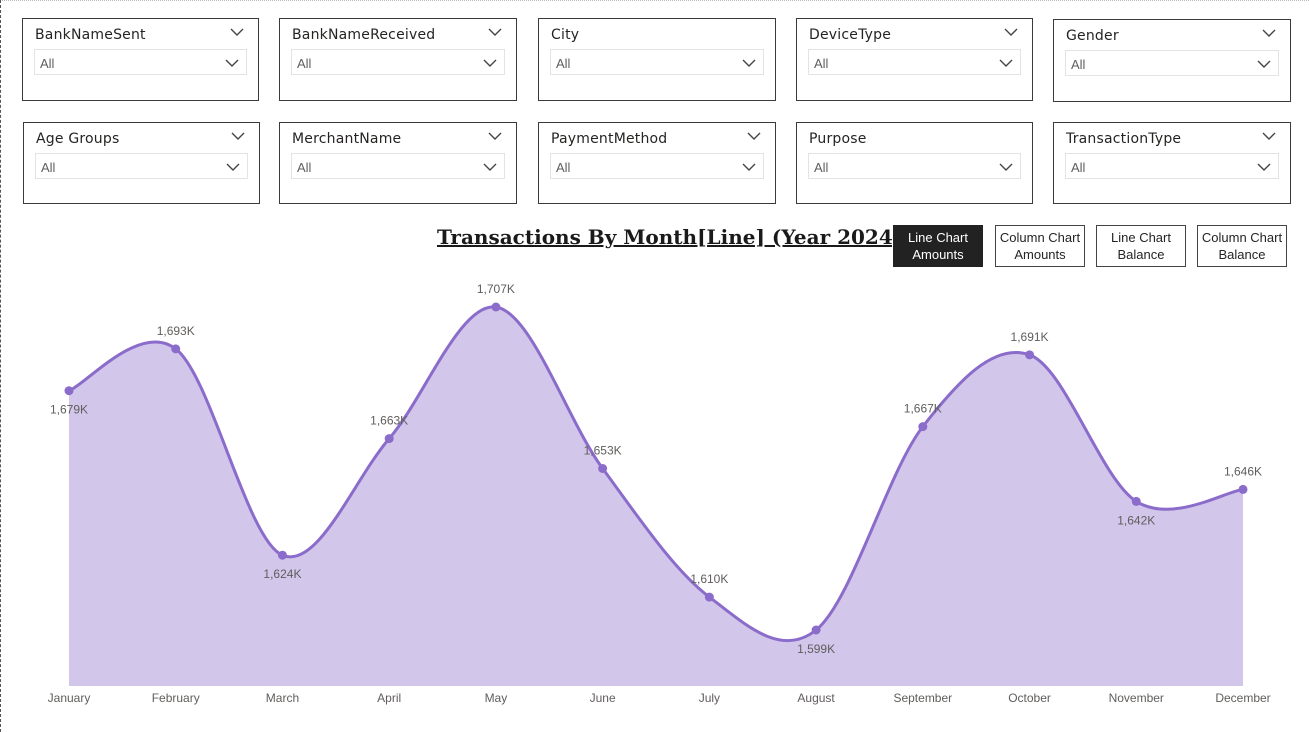 This screenshot has width=1309, height=732. What do you see at coordinates (1030, 337) in the screenshot?
I see `data-label: 1,691K` at bounding box center [1030, 337].